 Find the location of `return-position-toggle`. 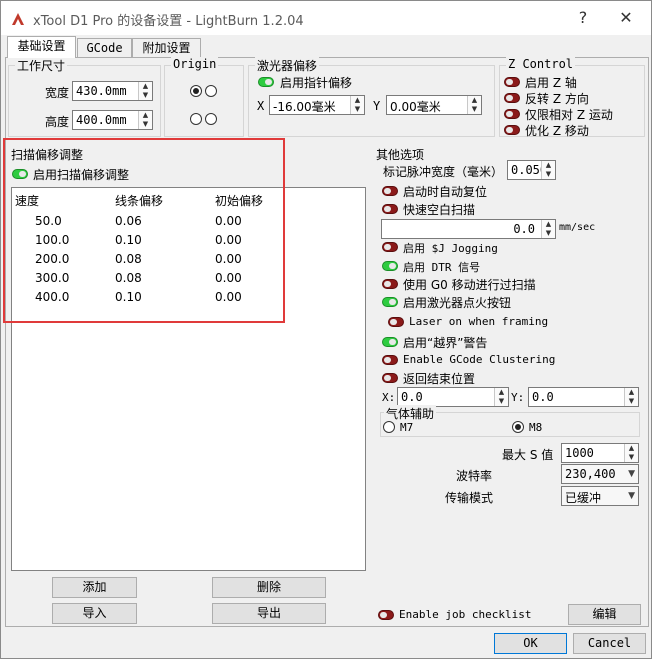

return-position-toggle is located at coordinates (390, 378).